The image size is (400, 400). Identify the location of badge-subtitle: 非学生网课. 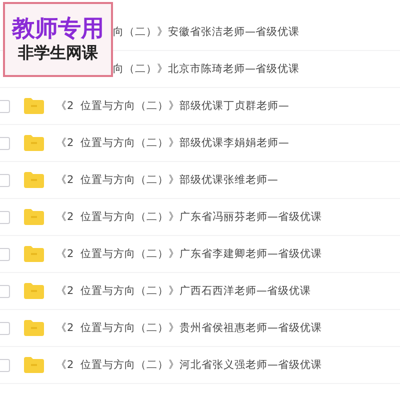
(58, 53).